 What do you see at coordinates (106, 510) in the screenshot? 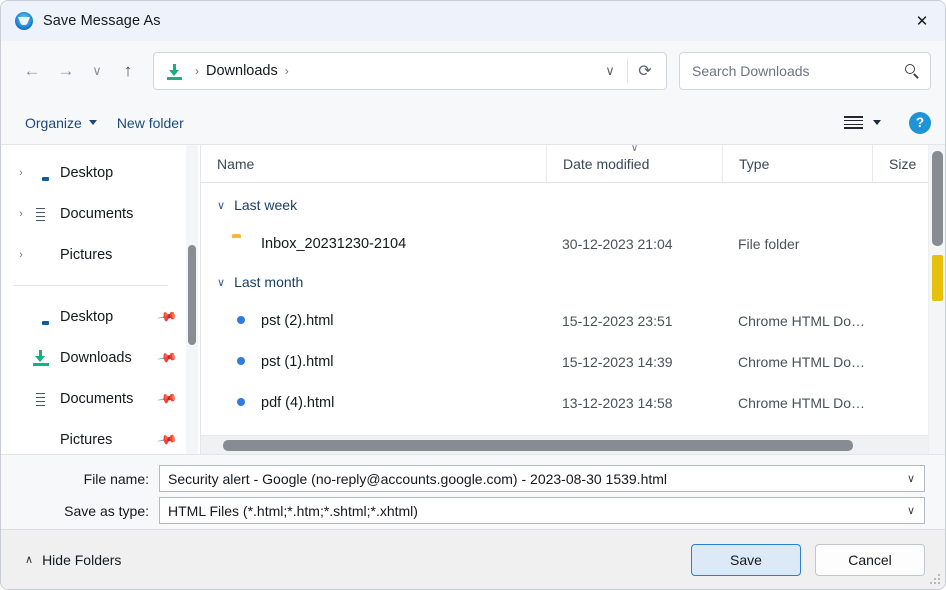
I see `save-as-type-label: Save as type:` at bounding box center [106, 510].